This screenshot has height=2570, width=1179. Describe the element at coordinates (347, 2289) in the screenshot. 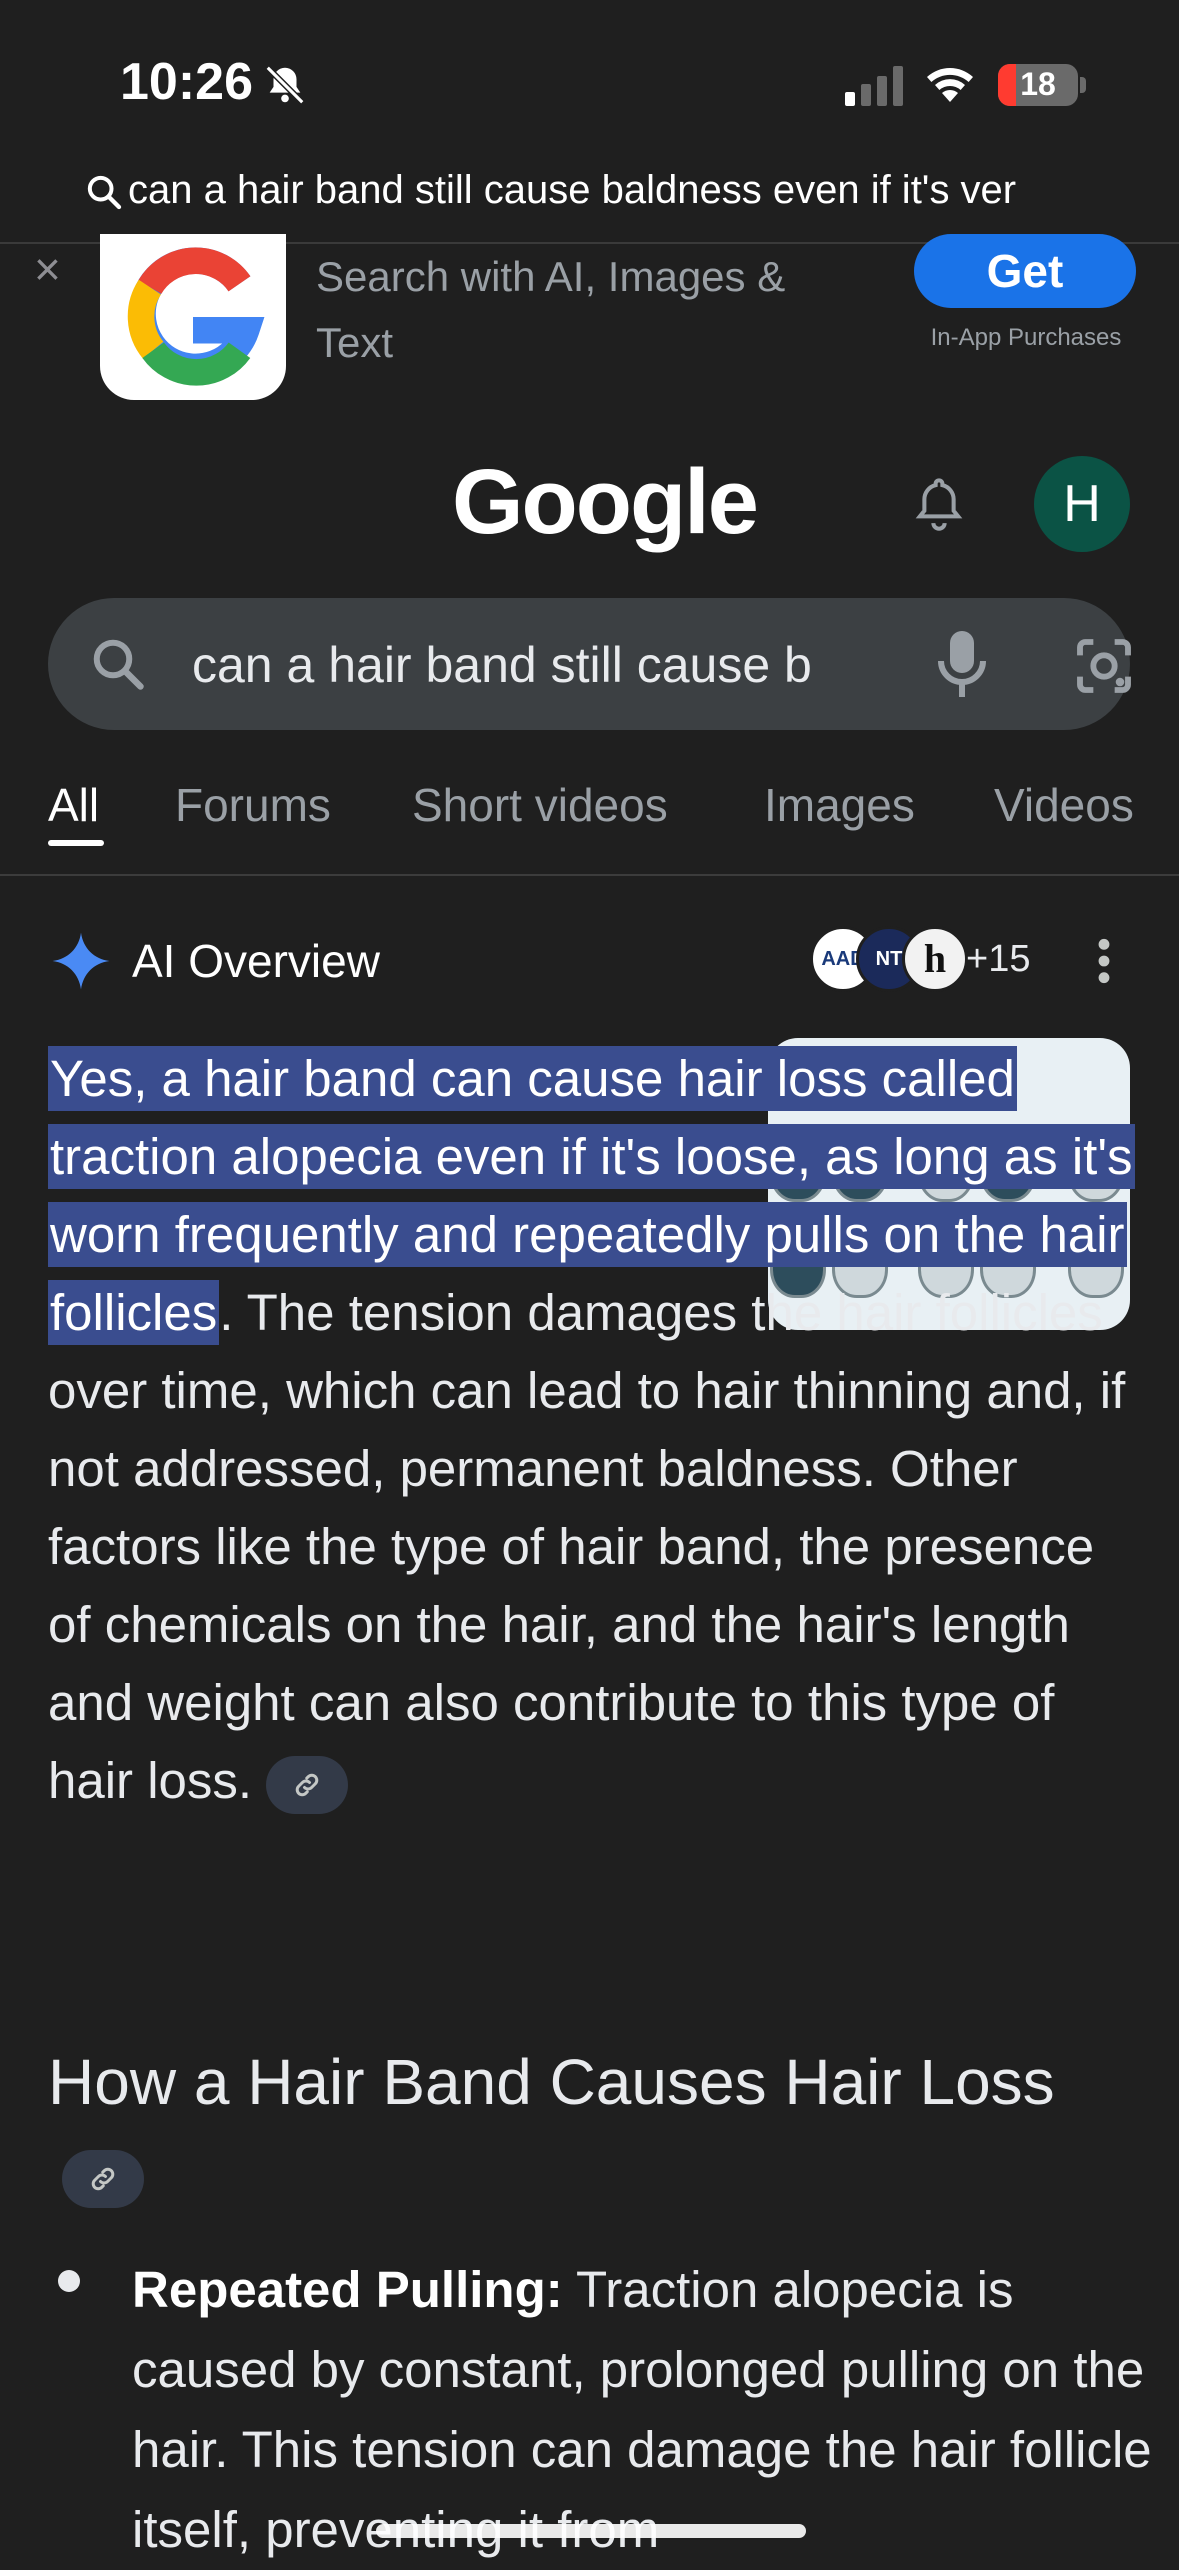

I see `bullet-term: Repeated Pulling:` at that location.